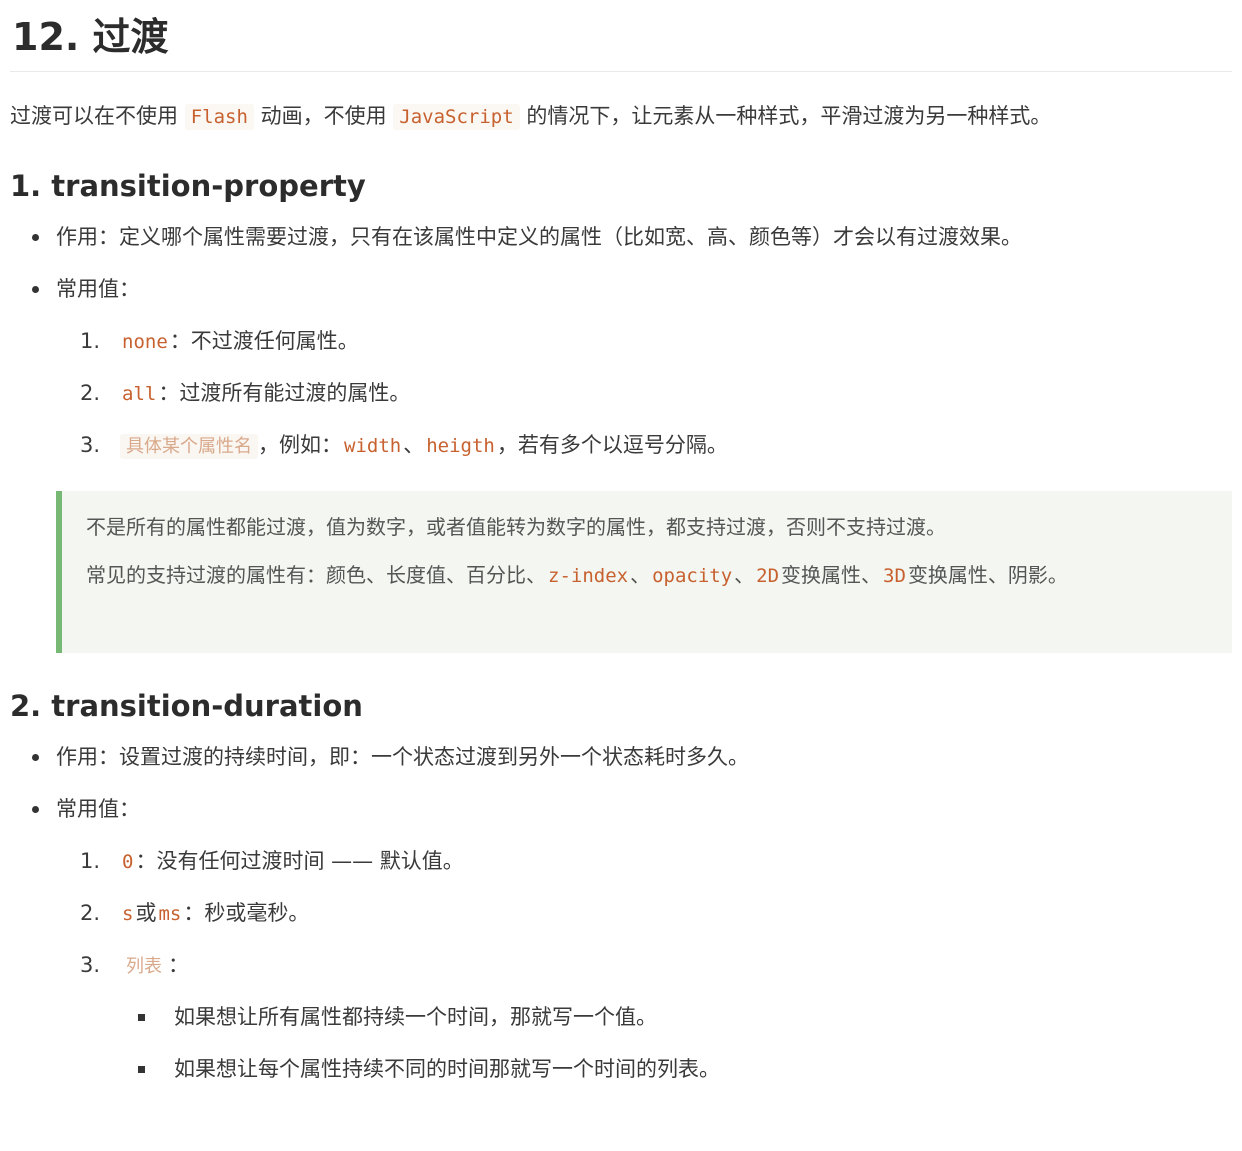 The image size is (1242, 1151). What do you see at coordinates (316, 575) in the screenshot?
I see `note-text: 常见的支持过渡的属性有：颜色、长度值、百分比、` at bounding box center [316, 575].